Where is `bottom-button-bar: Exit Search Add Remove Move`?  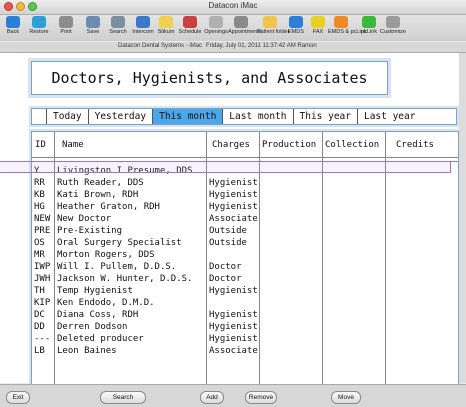 bottom-button-bar: Exit Search Add Remove Move is located at coordinates (233, 395).